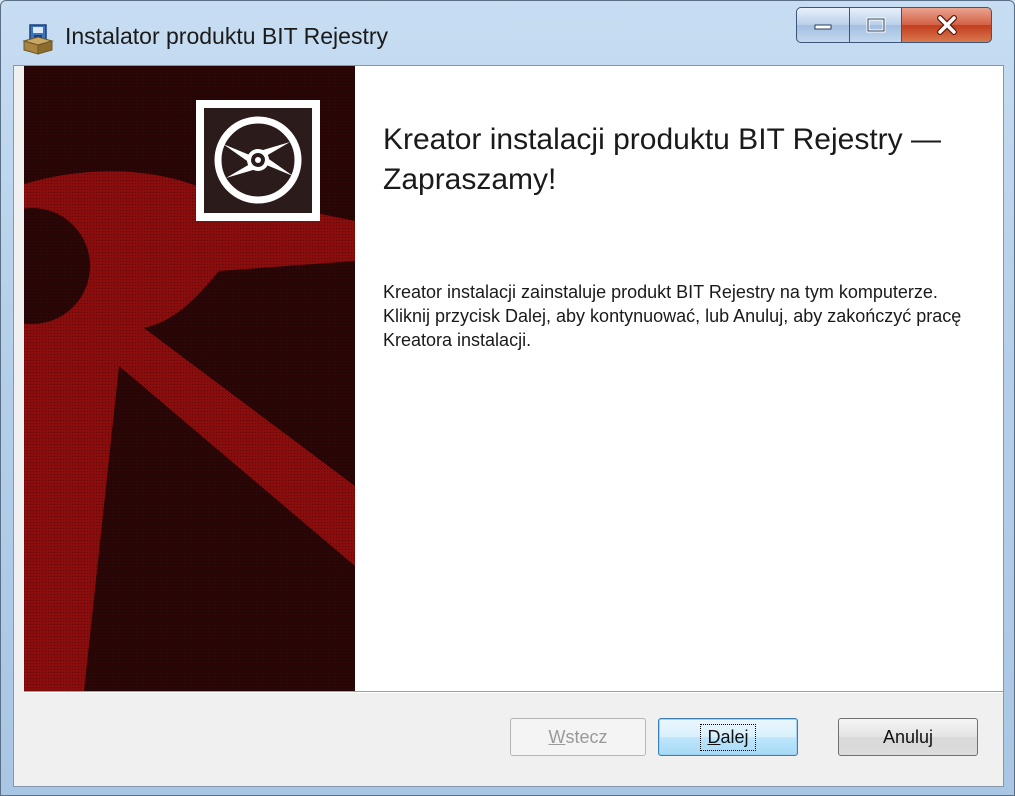  I want to click on maximize-icon, so click(875, 25).